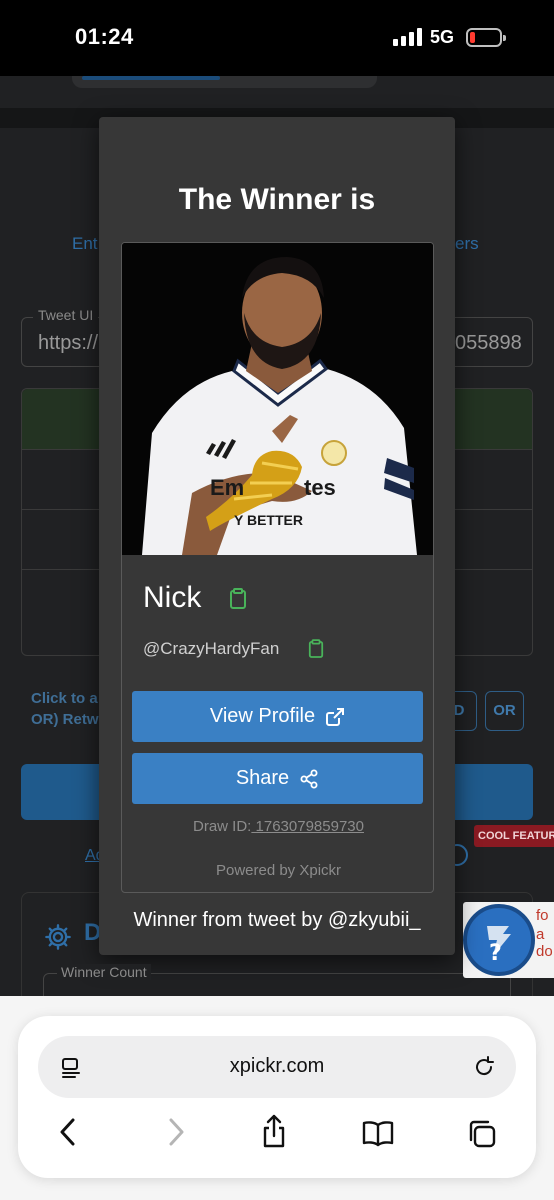 This screenshot has height=1200, width=554. What do you see at coordinates (222, 826) in the screenshot?
I see `draw-id-label: Draw ID:` at bounding box center [222, 826].